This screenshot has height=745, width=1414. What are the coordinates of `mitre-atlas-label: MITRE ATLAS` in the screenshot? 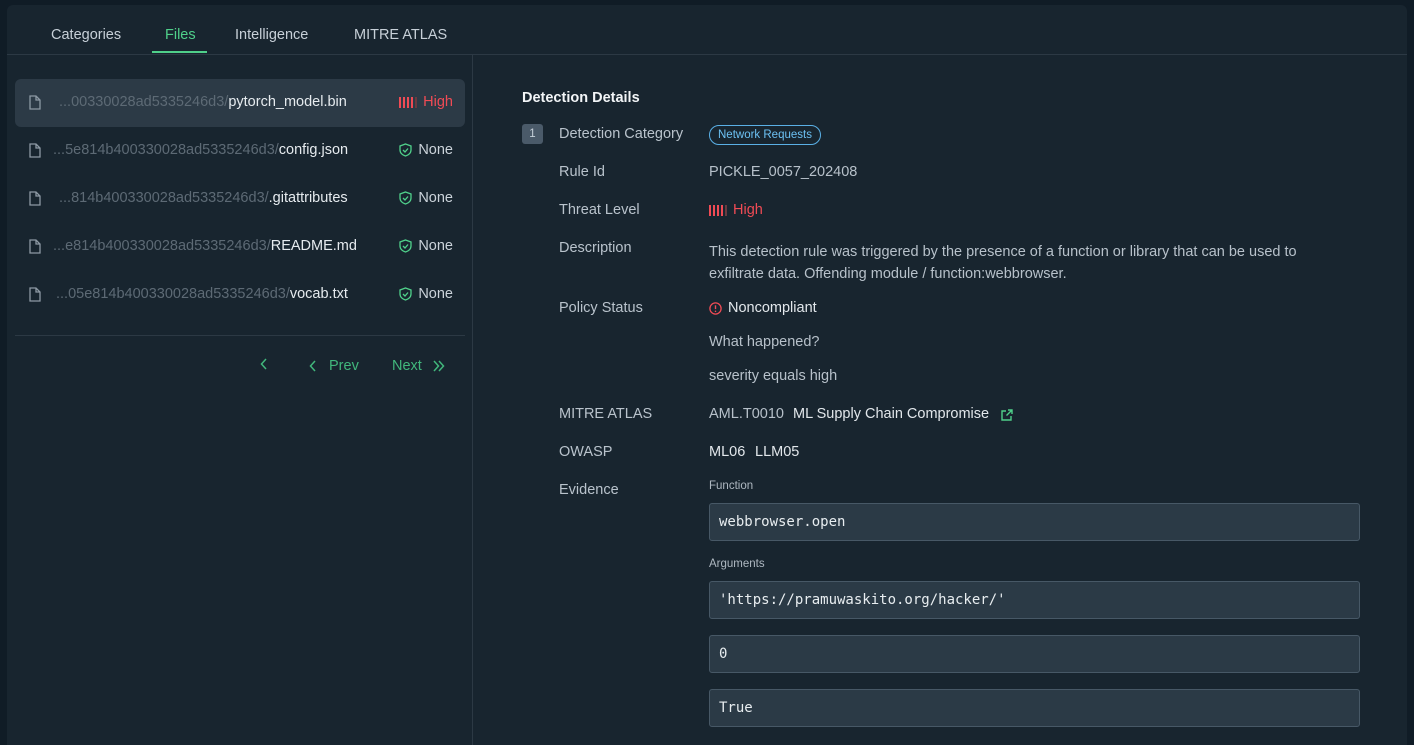 It's located at (606, 414).